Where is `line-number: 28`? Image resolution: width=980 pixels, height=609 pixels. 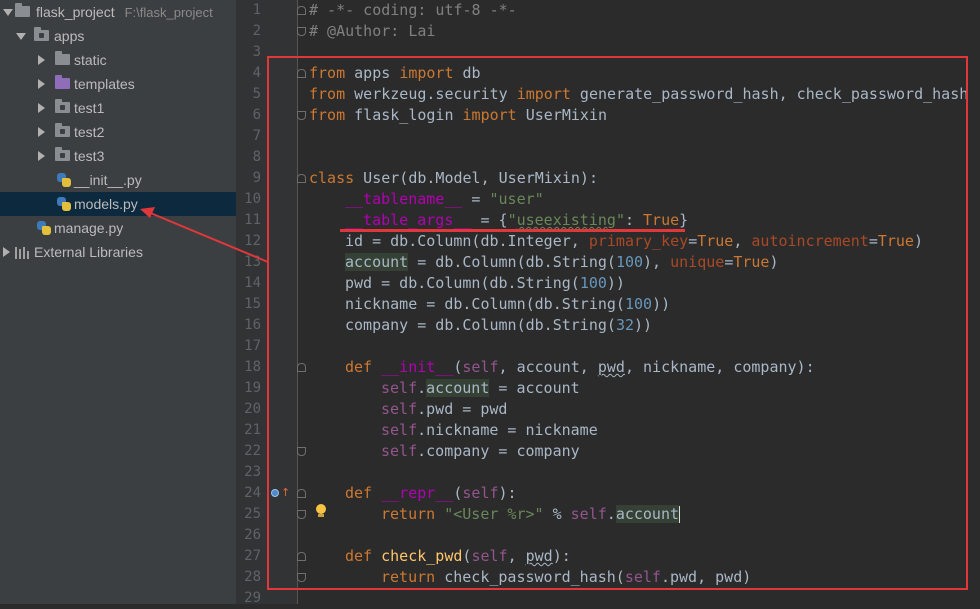 line-number: 28 is located at coordinates (252, 577).